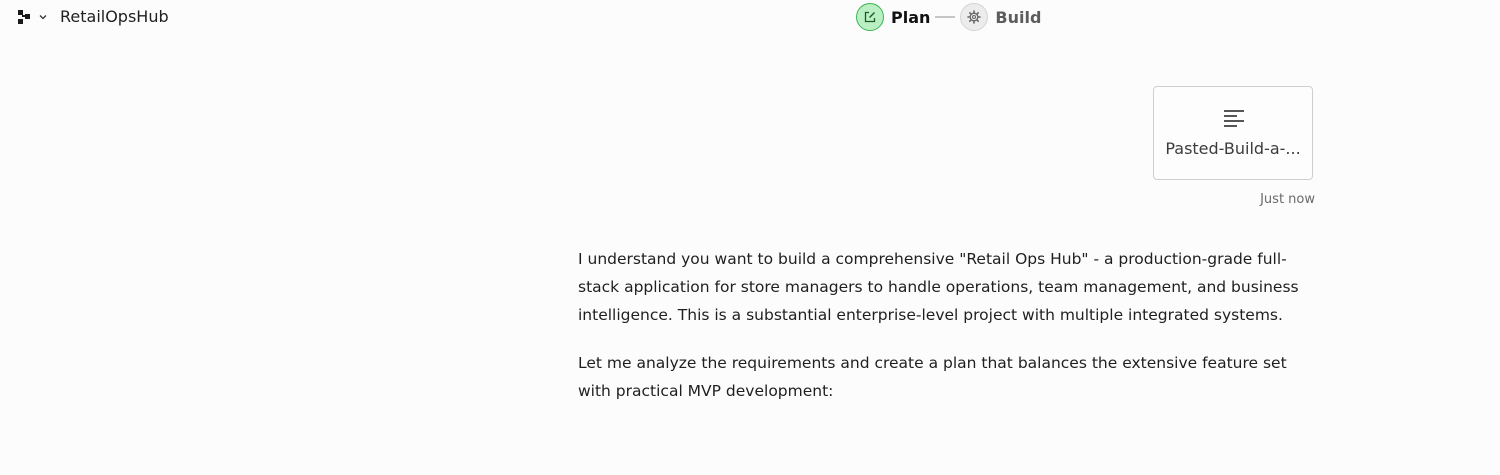 The image size is (1500, 475). I want to click on step-build-indicator, so click(974, 17).